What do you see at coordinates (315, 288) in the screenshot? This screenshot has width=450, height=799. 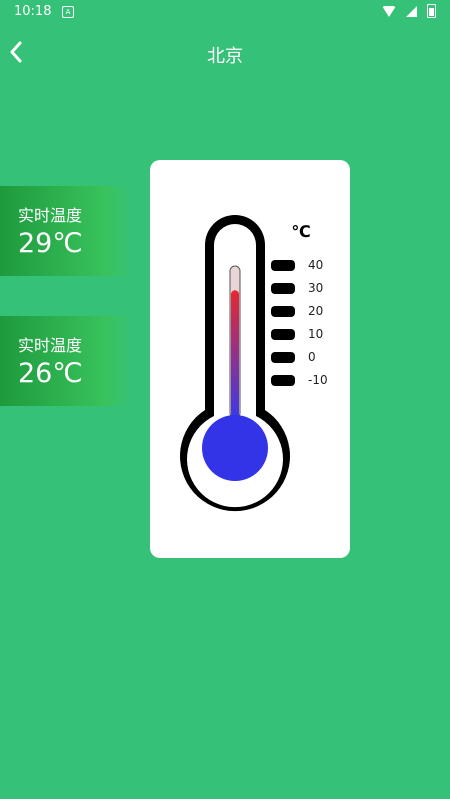 I see `scale-label: 30` at bounding box center [315, 288].